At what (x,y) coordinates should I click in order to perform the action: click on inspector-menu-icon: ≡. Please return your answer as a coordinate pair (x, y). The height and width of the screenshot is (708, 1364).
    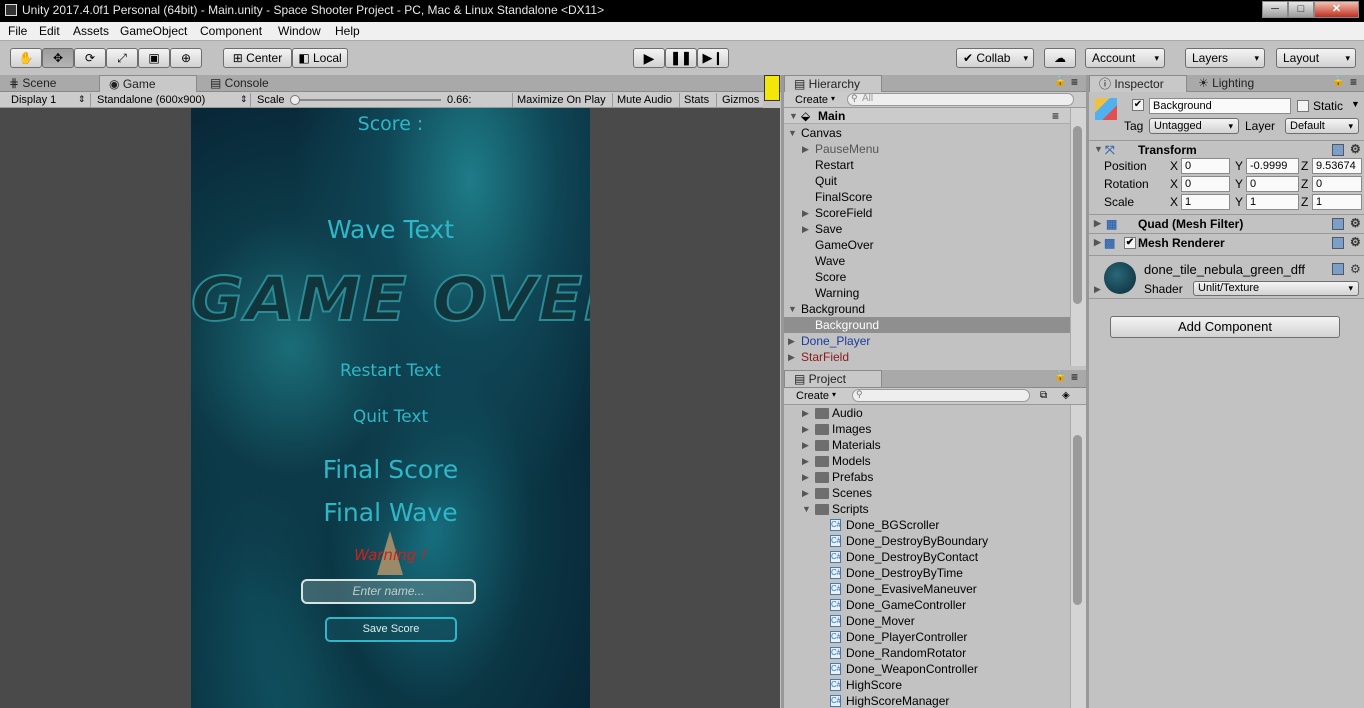
    Looking at the image, I should click on (1353, 82).